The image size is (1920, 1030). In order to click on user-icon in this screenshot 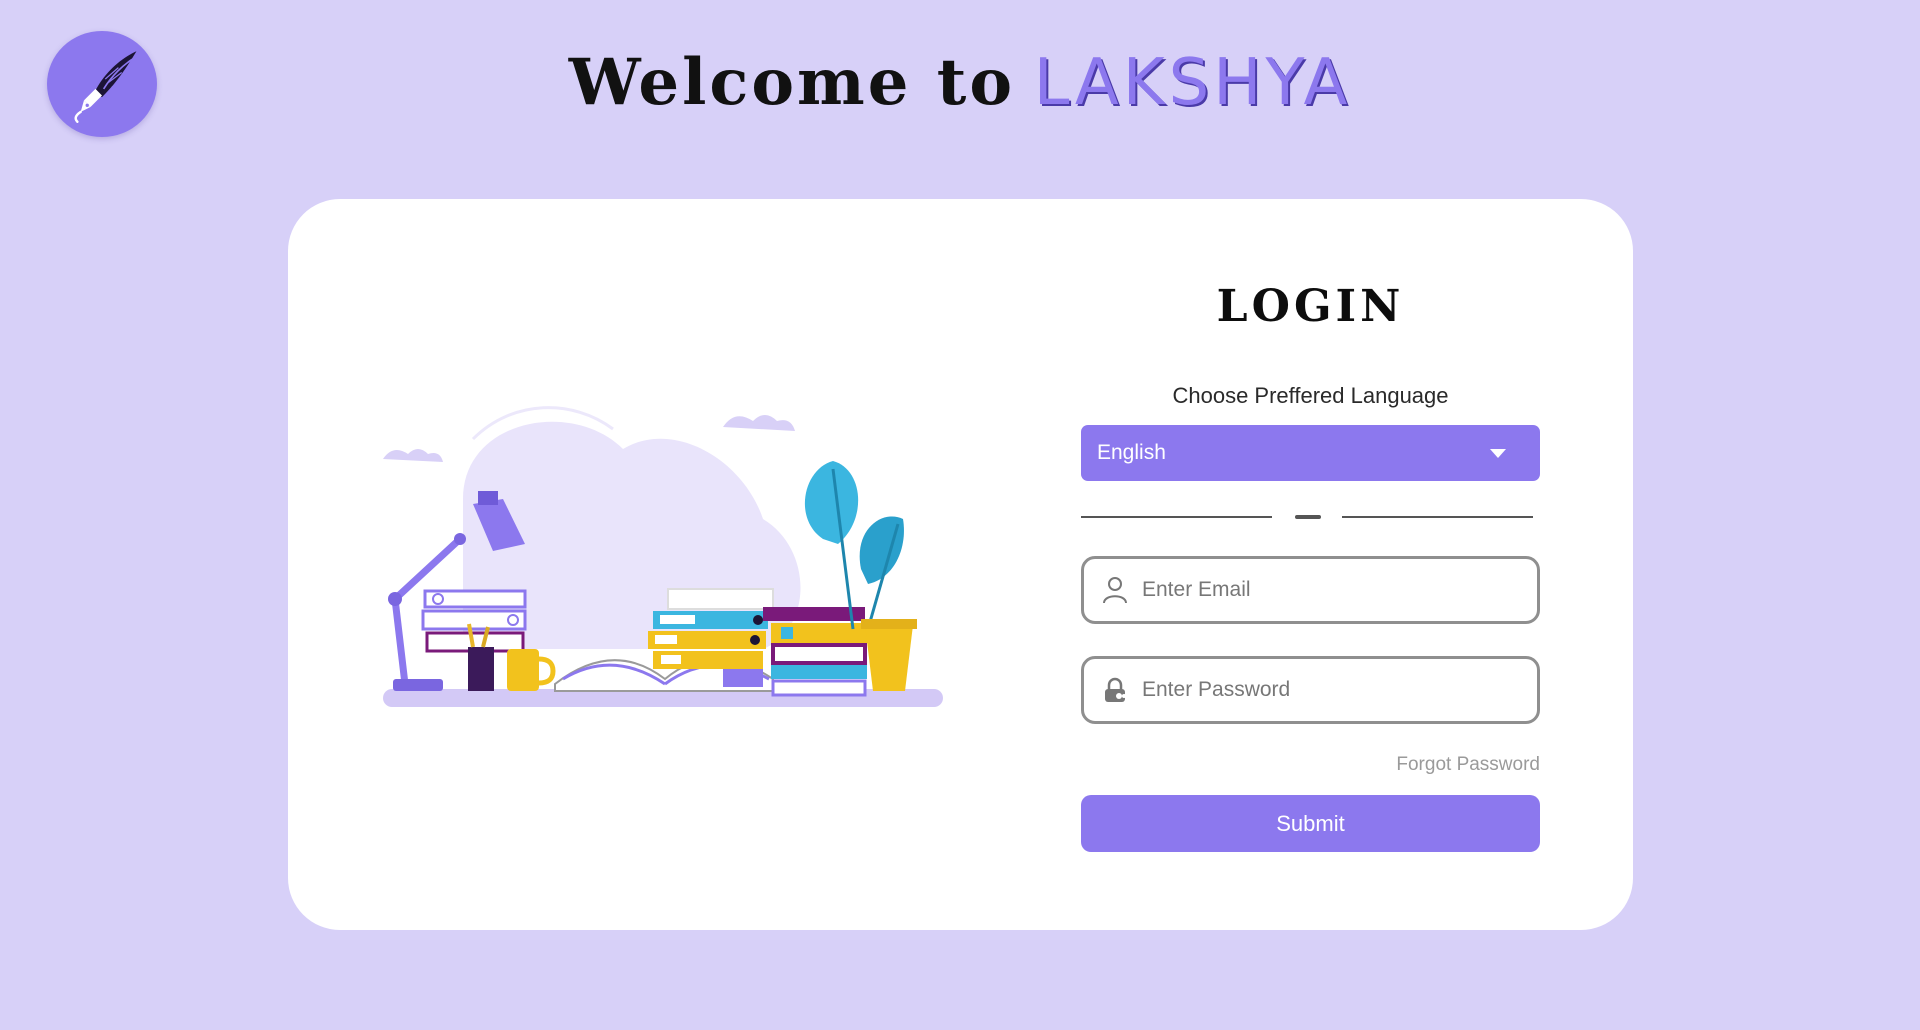, I will do `click(1115, 590)`.